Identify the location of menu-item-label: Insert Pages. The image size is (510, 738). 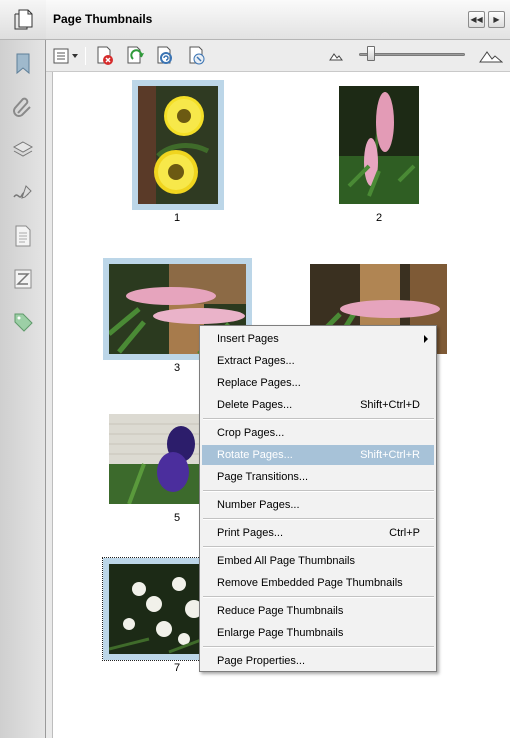
(248, 339).